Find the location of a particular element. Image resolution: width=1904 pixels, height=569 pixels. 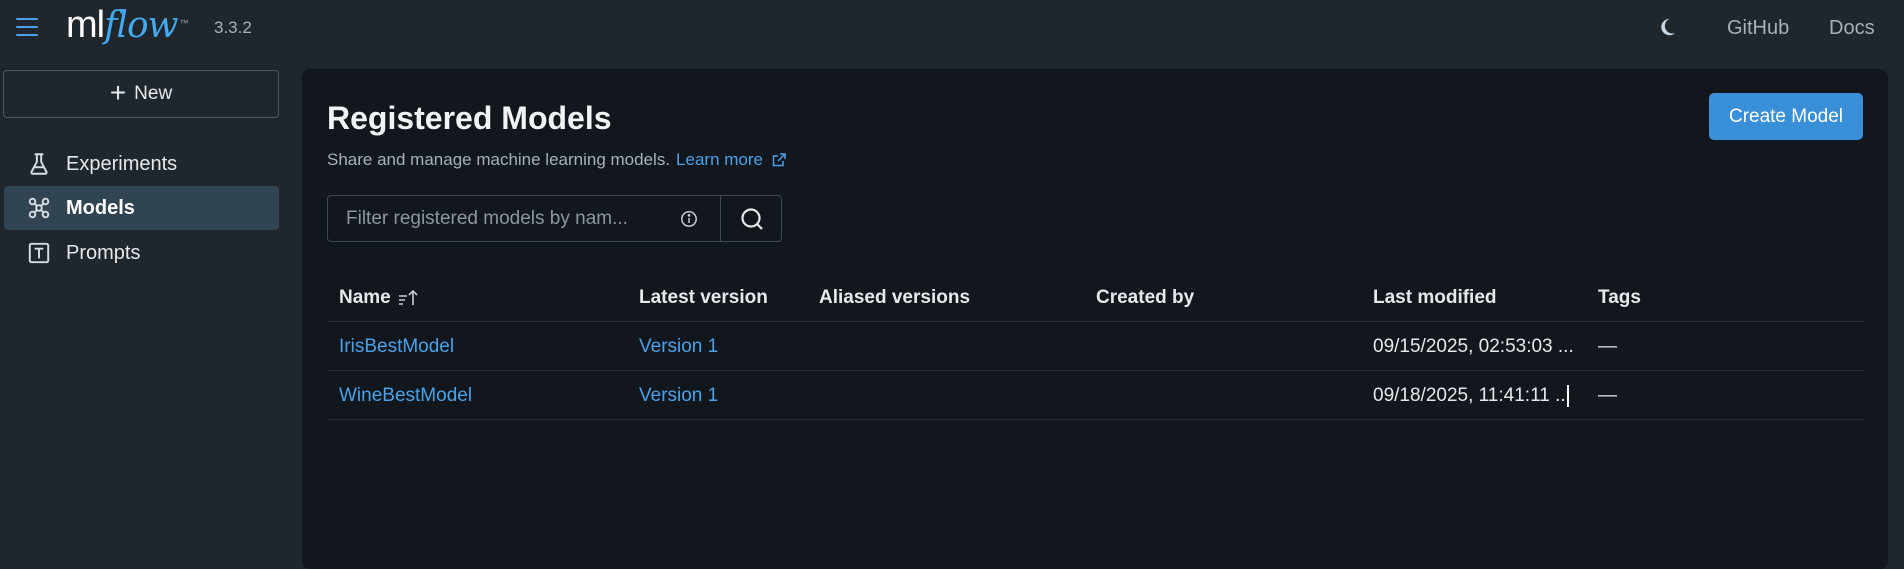

github-link: GitHub is located at coordinates (1758, 28).